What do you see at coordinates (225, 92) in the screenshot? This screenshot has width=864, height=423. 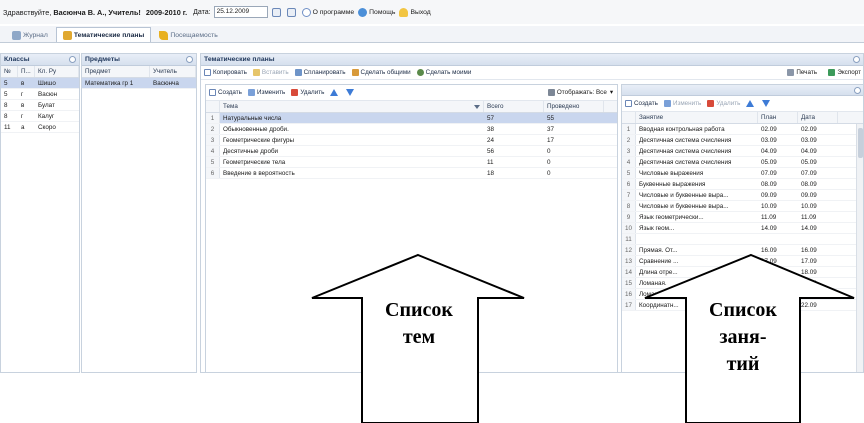 I see `create-topic-button: Создать` at bounding box center [225, 92].